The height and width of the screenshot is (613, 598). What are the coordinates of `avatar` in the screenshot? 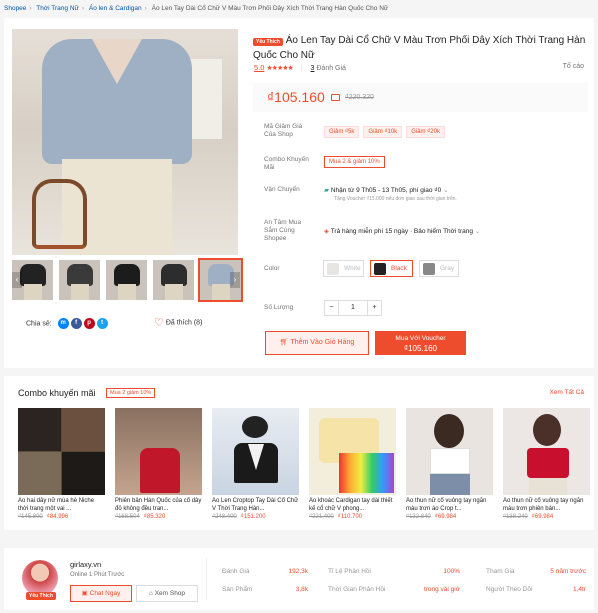 It's located at (40, 578).